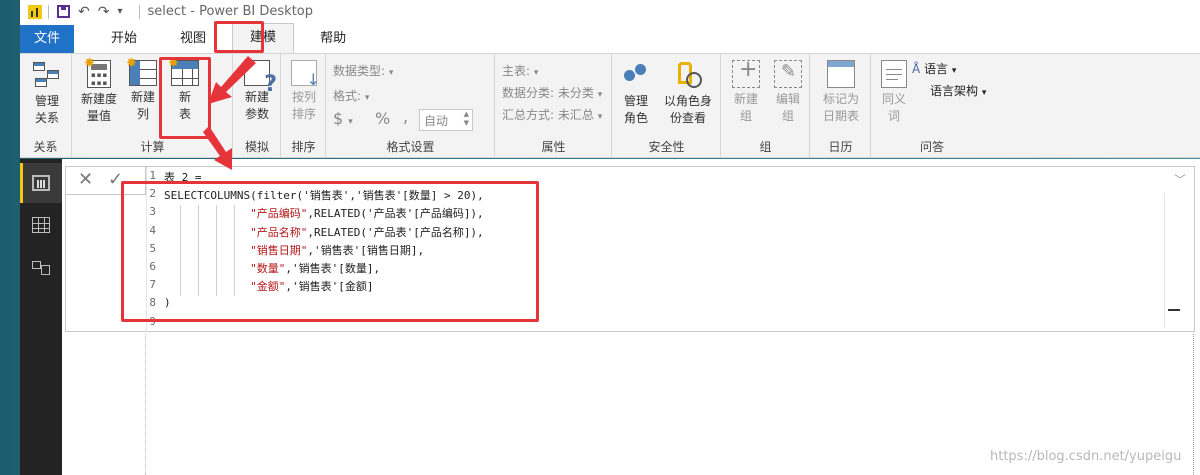 This screenshot has height=475, width=1200. What do you see at coordinates (230, 11) in the screenshot?
I see `window-title: select - Power BI Desktop` at bounding box center [230, 11].